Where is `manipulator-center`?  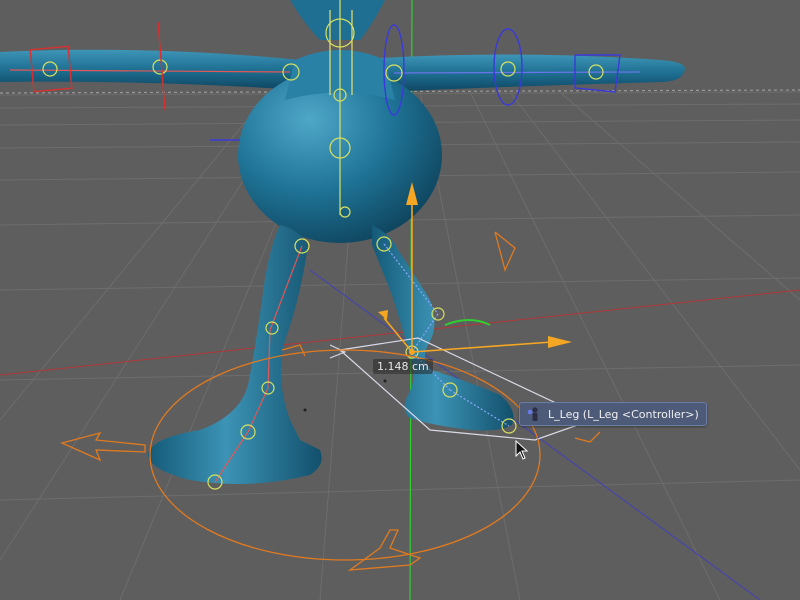
manipulator-center is located at coordinates (412, 352).